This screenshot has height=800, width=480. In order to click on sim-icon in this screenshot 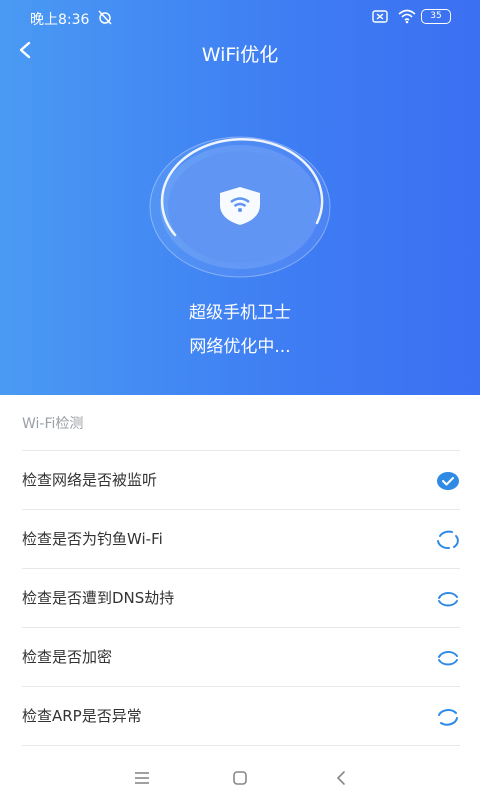, I will do `click(380, 16)`.